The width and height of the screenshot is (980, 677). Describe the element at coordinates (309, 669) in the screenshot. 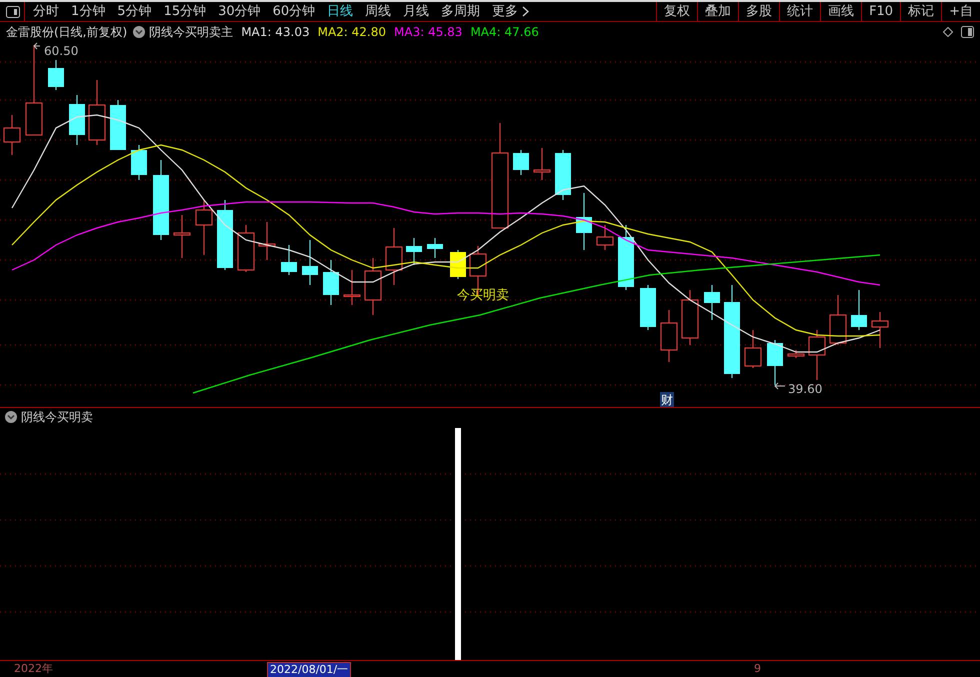

I see `time-axis-label: 2022/08/01/一` at that location.